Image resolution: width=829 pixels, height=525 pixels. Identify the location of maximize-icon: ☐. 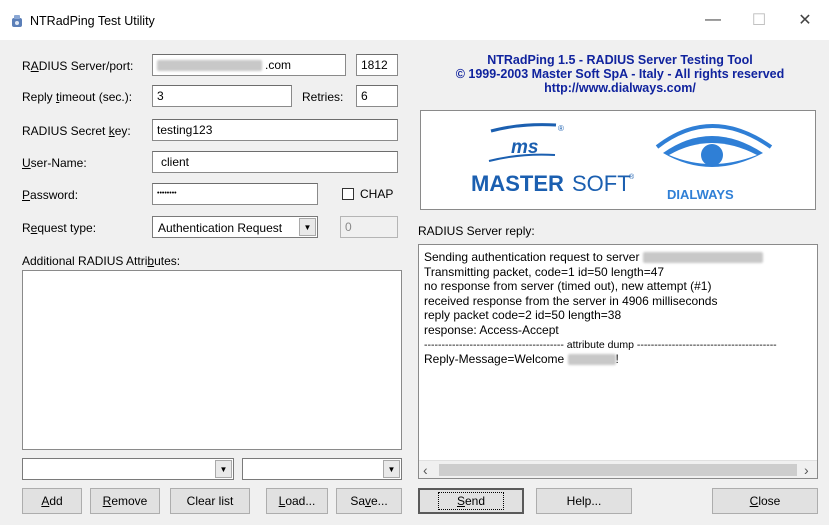
(759, 20).